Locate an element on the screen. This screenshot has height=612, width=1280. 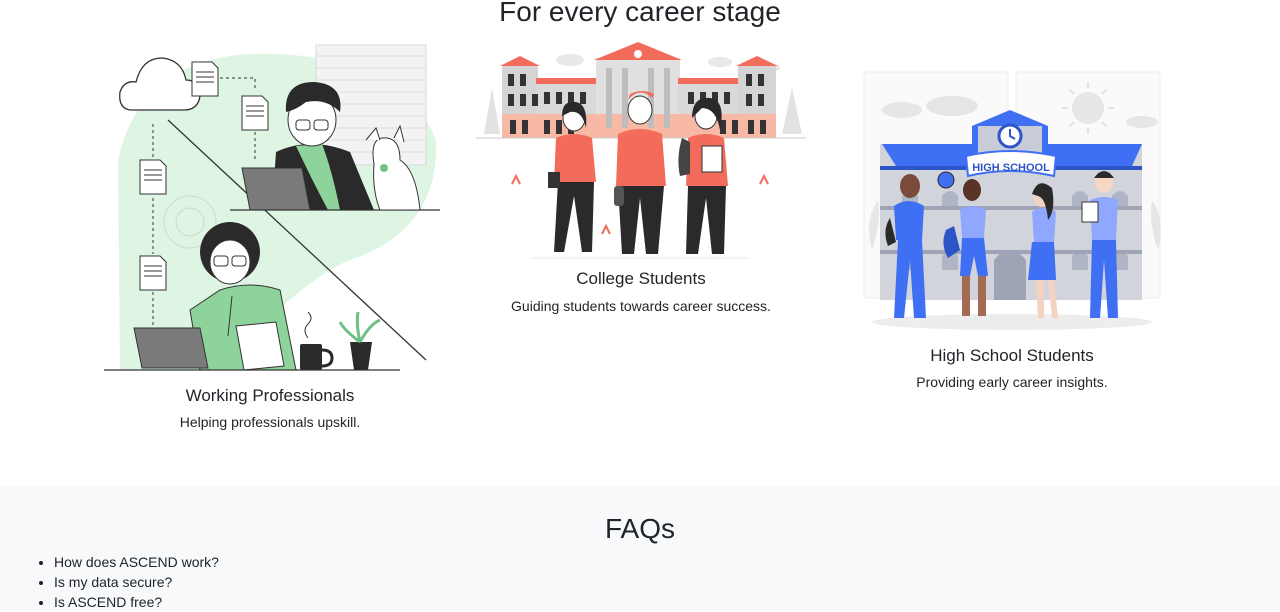
faq-item: Is my data secure? is located at coordinates (136, 582).